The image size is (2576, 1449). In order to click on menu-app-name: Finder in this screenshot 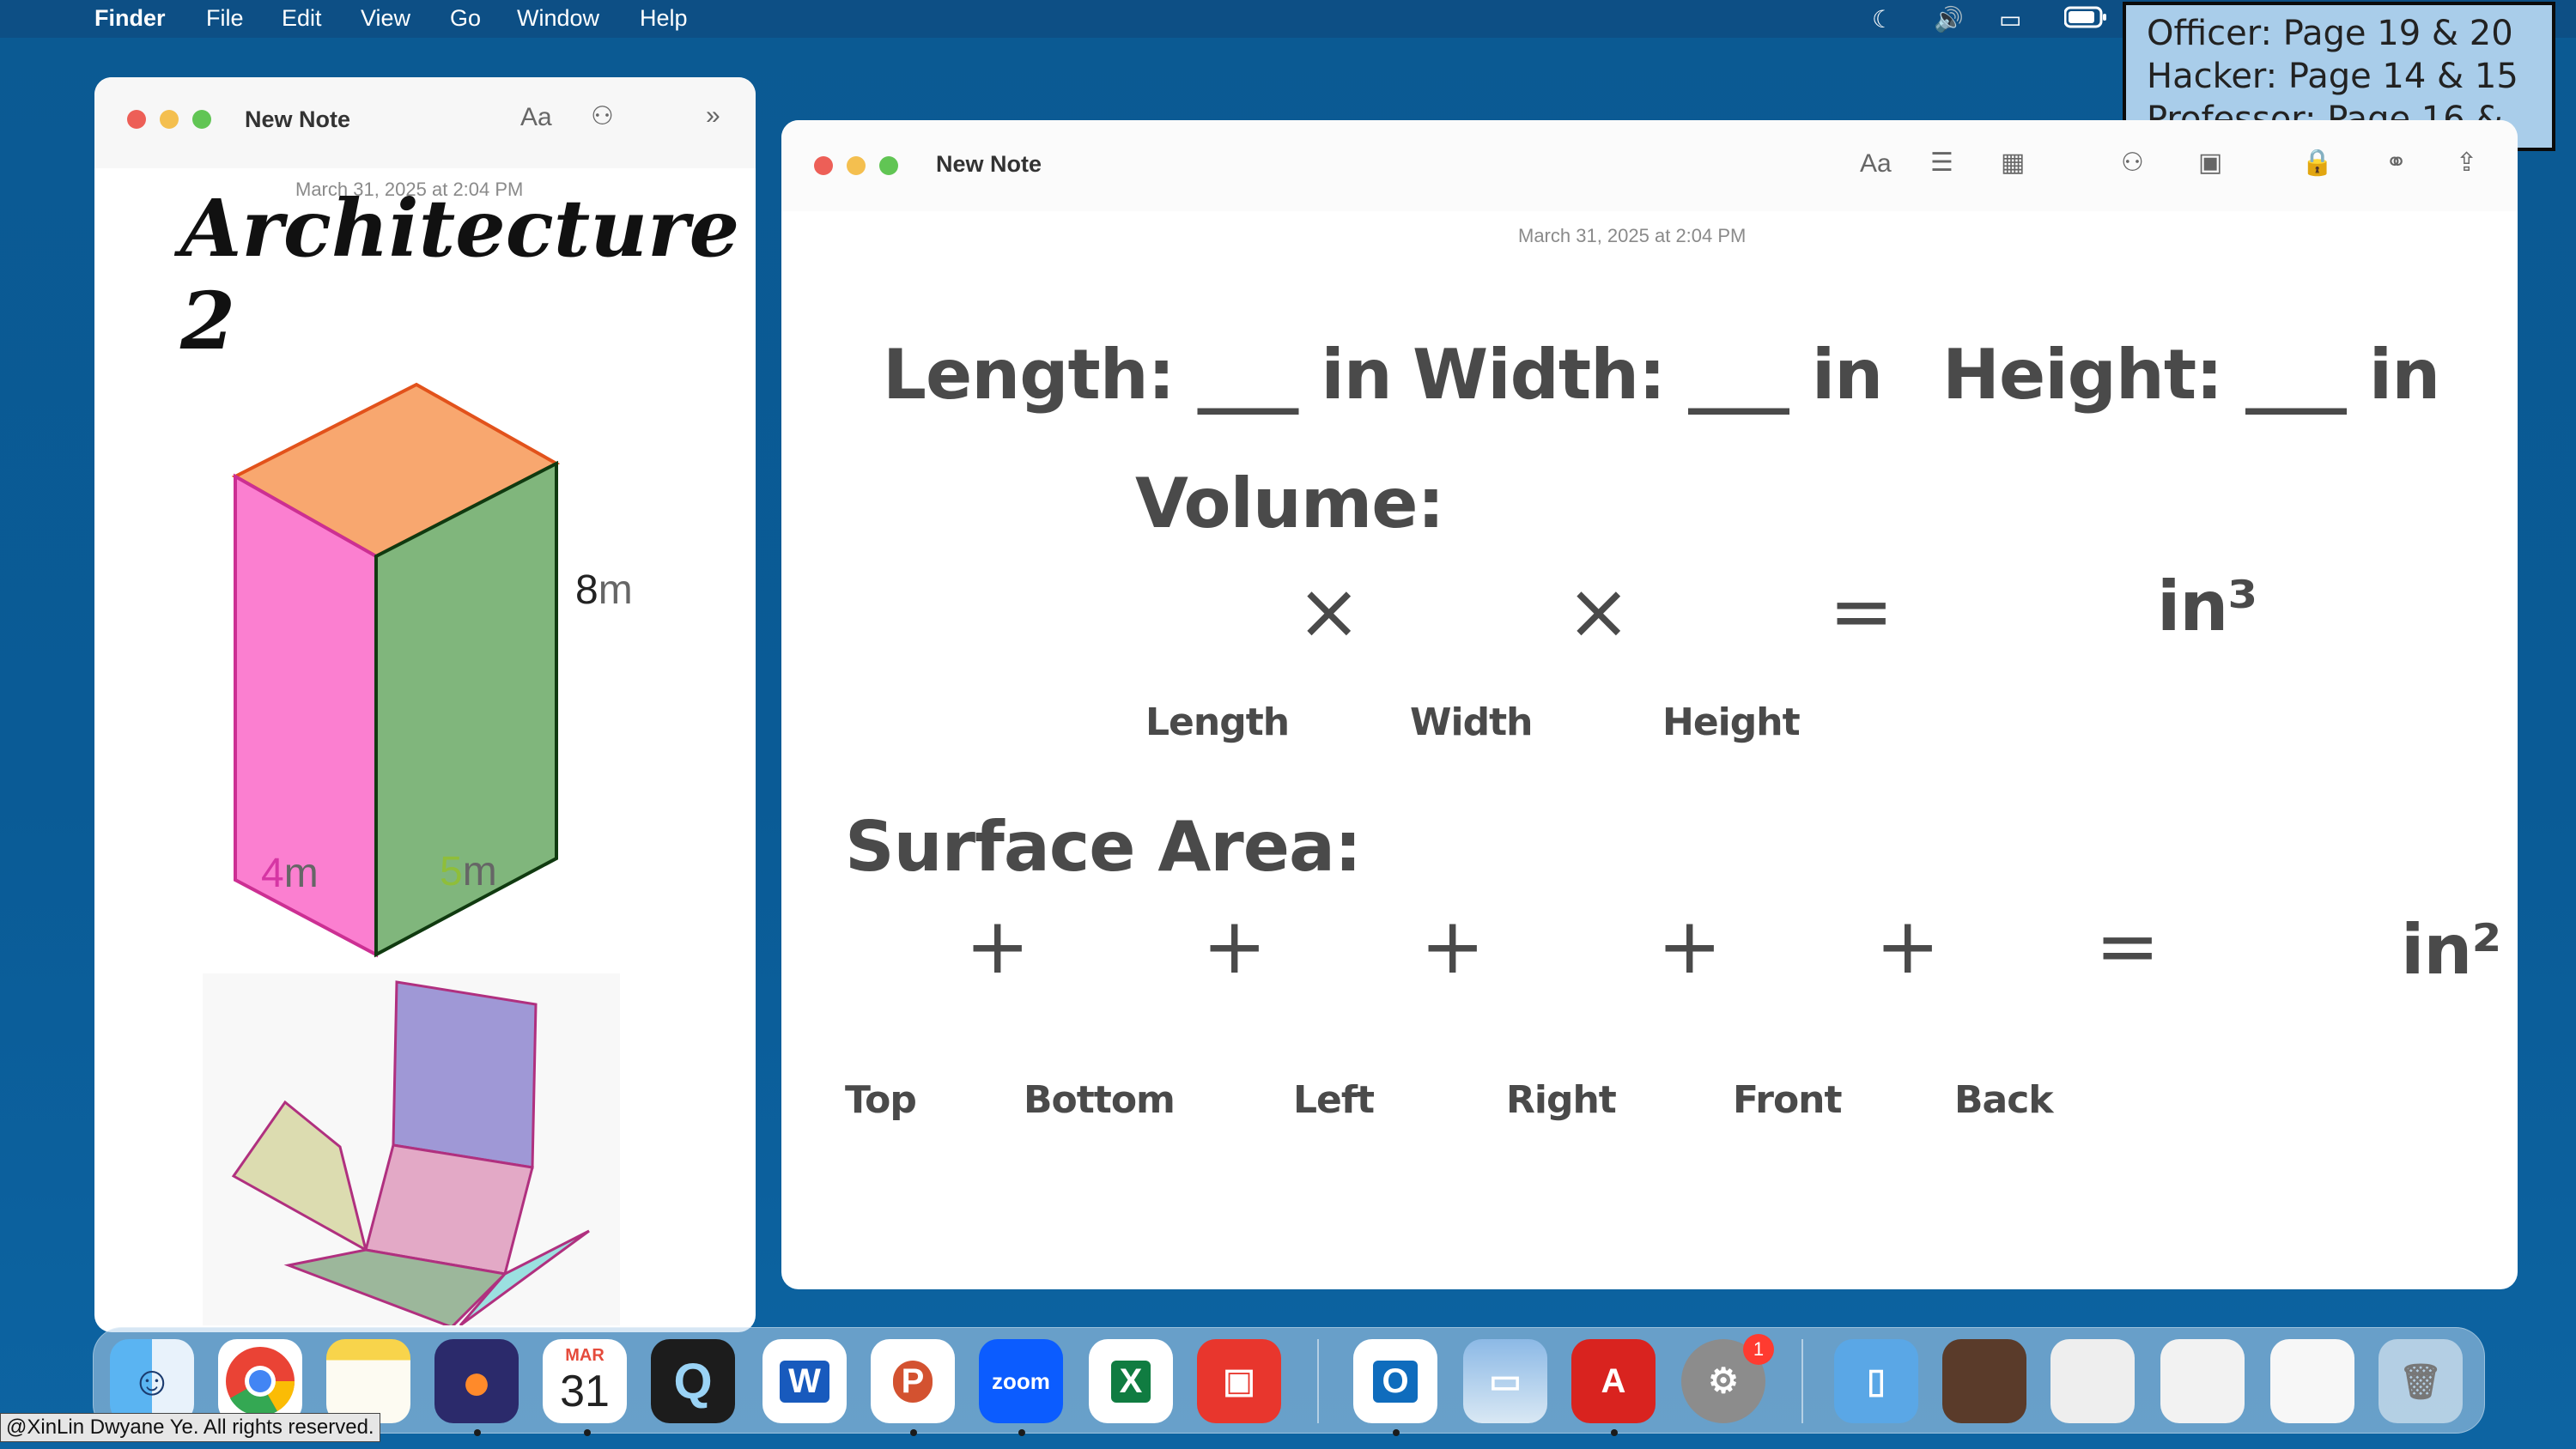, I will do `click(130, 18)`.